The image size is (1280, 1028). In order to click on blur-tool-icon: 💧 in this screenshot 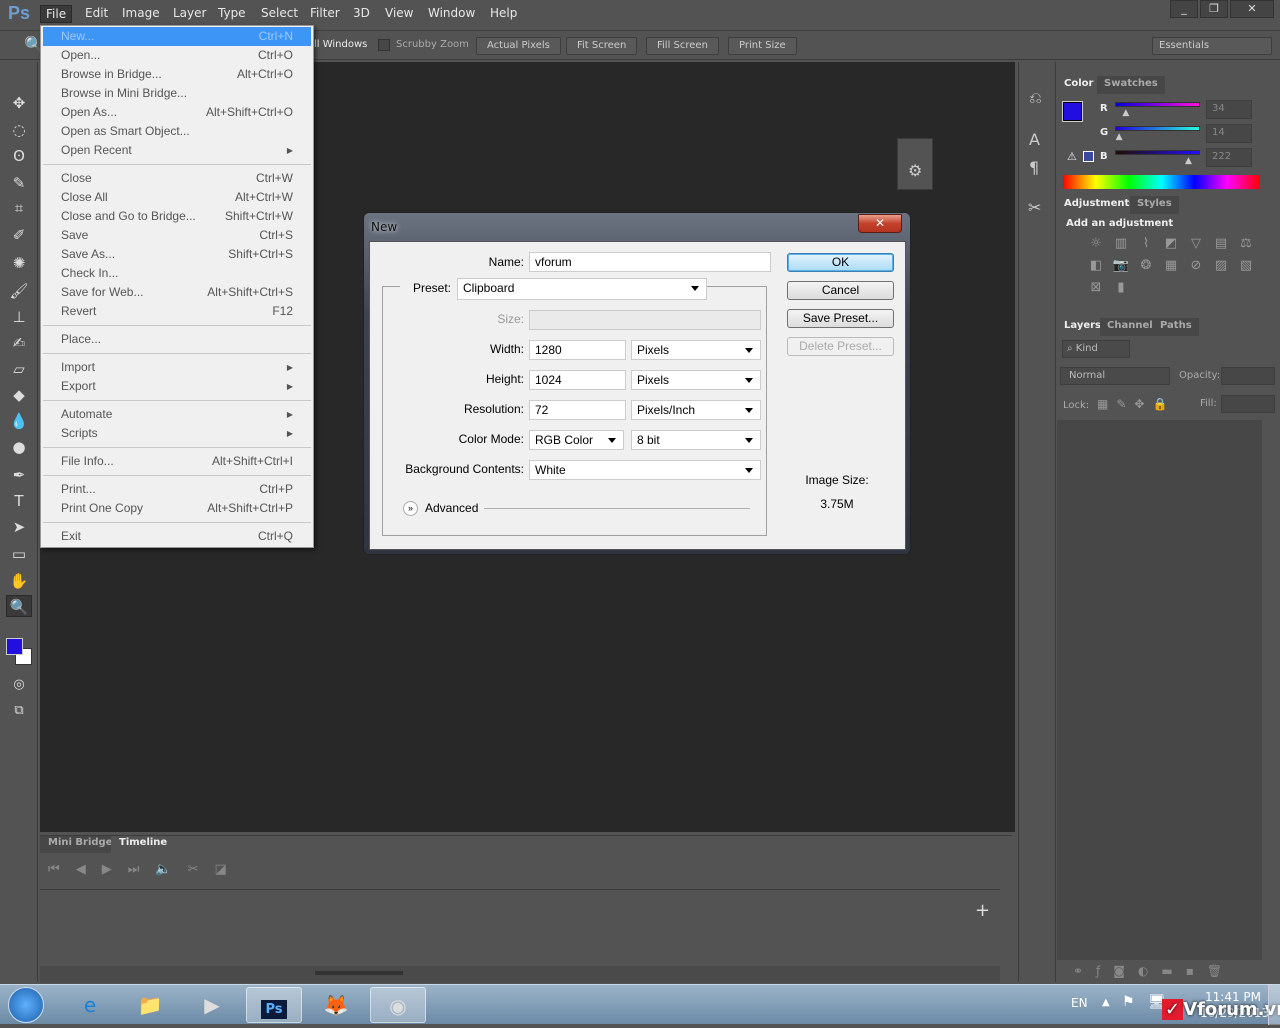, I will do `click(19, 421)`.